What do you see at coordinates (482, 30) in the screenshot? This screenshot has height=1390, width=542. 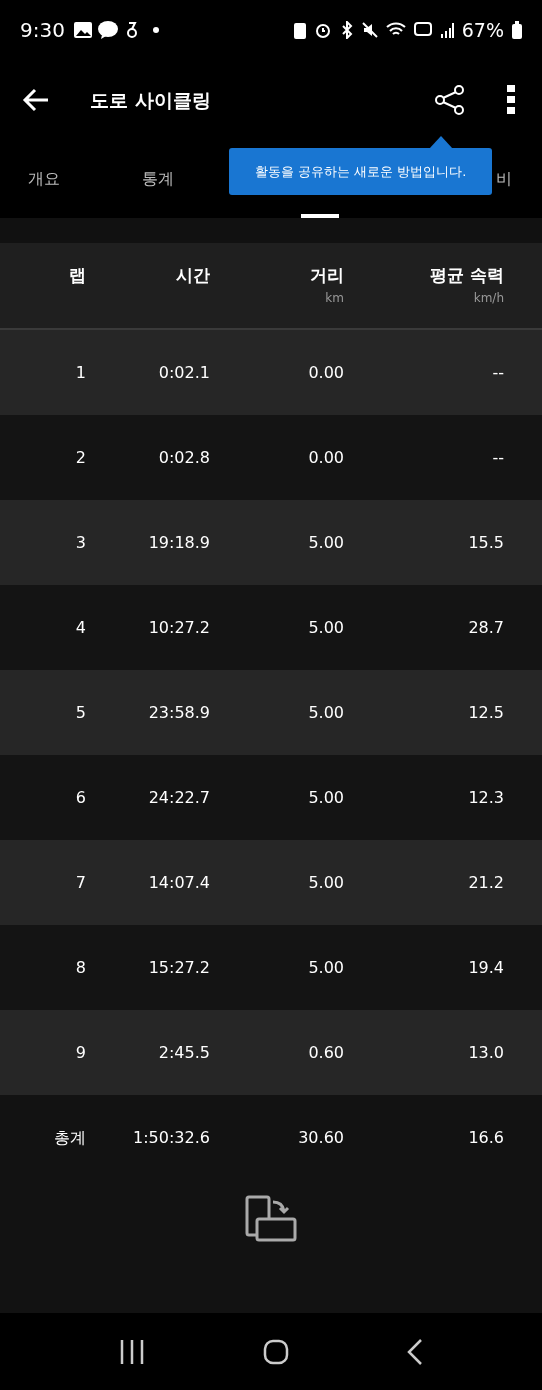 I see `battery-percent: 67%` at bounding box center [482, 30].